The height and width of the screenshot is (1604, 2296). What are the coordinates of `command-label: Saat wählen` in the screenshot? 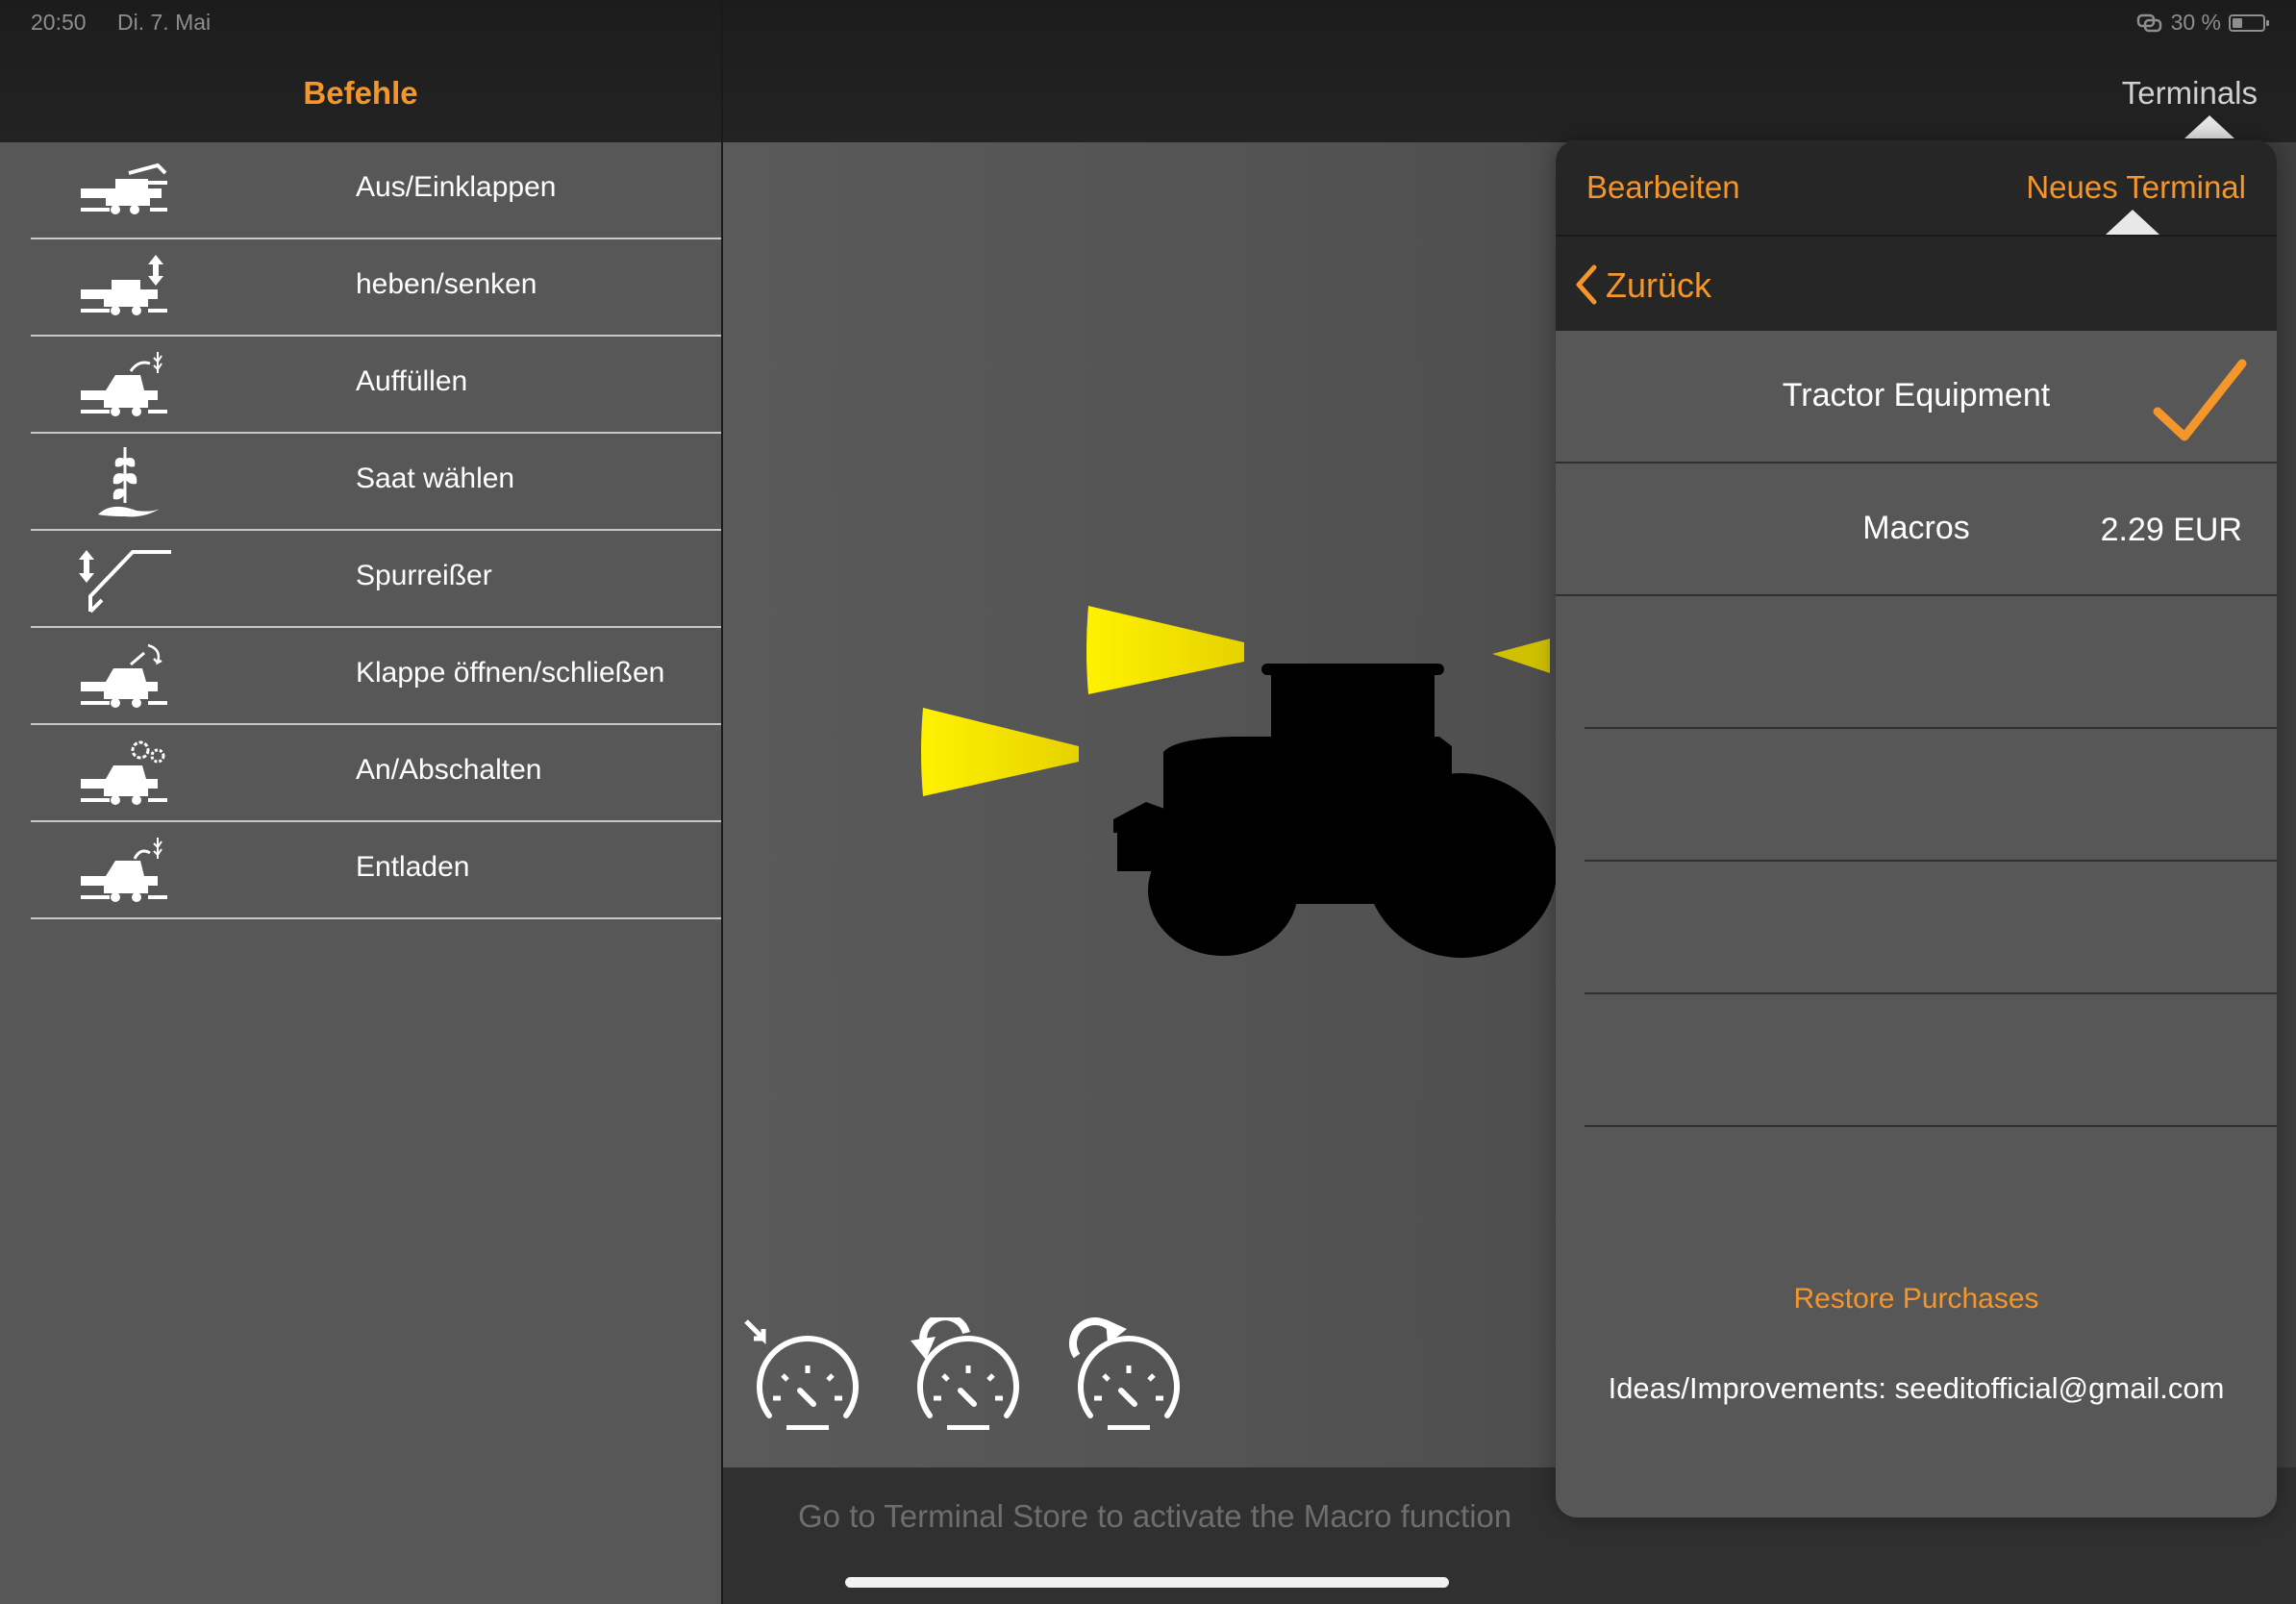 It's located at (435, 478).